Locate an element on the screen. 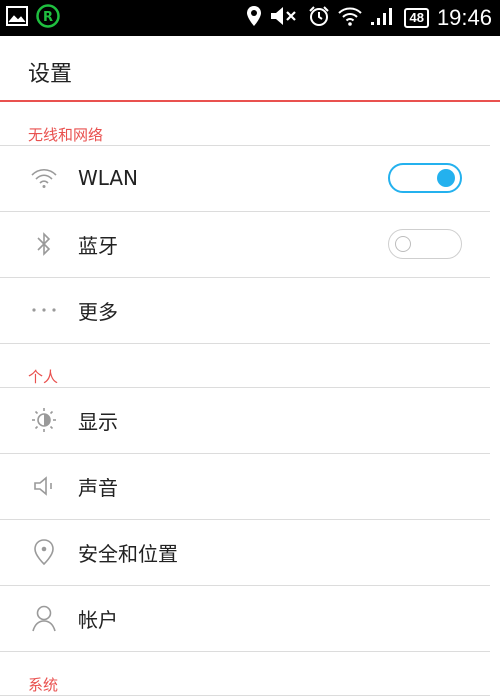 The image size is (500, 696). mute-icon is located at coordinates (285, 18).